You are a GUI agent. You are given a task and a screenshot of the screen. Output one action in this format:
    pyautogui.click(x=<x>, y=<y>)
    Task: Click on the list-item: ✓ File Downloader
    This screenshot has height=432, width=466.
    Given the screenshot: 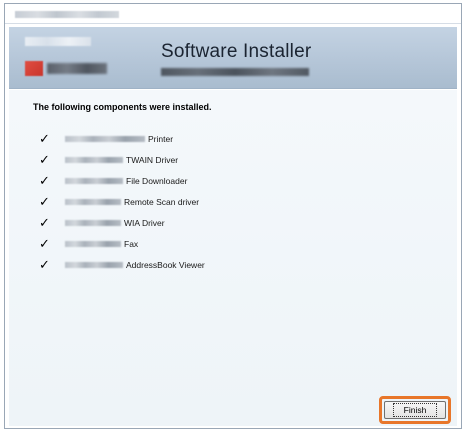 What is the action you would take?
    pyautogui.click(x=239, y=180)
    